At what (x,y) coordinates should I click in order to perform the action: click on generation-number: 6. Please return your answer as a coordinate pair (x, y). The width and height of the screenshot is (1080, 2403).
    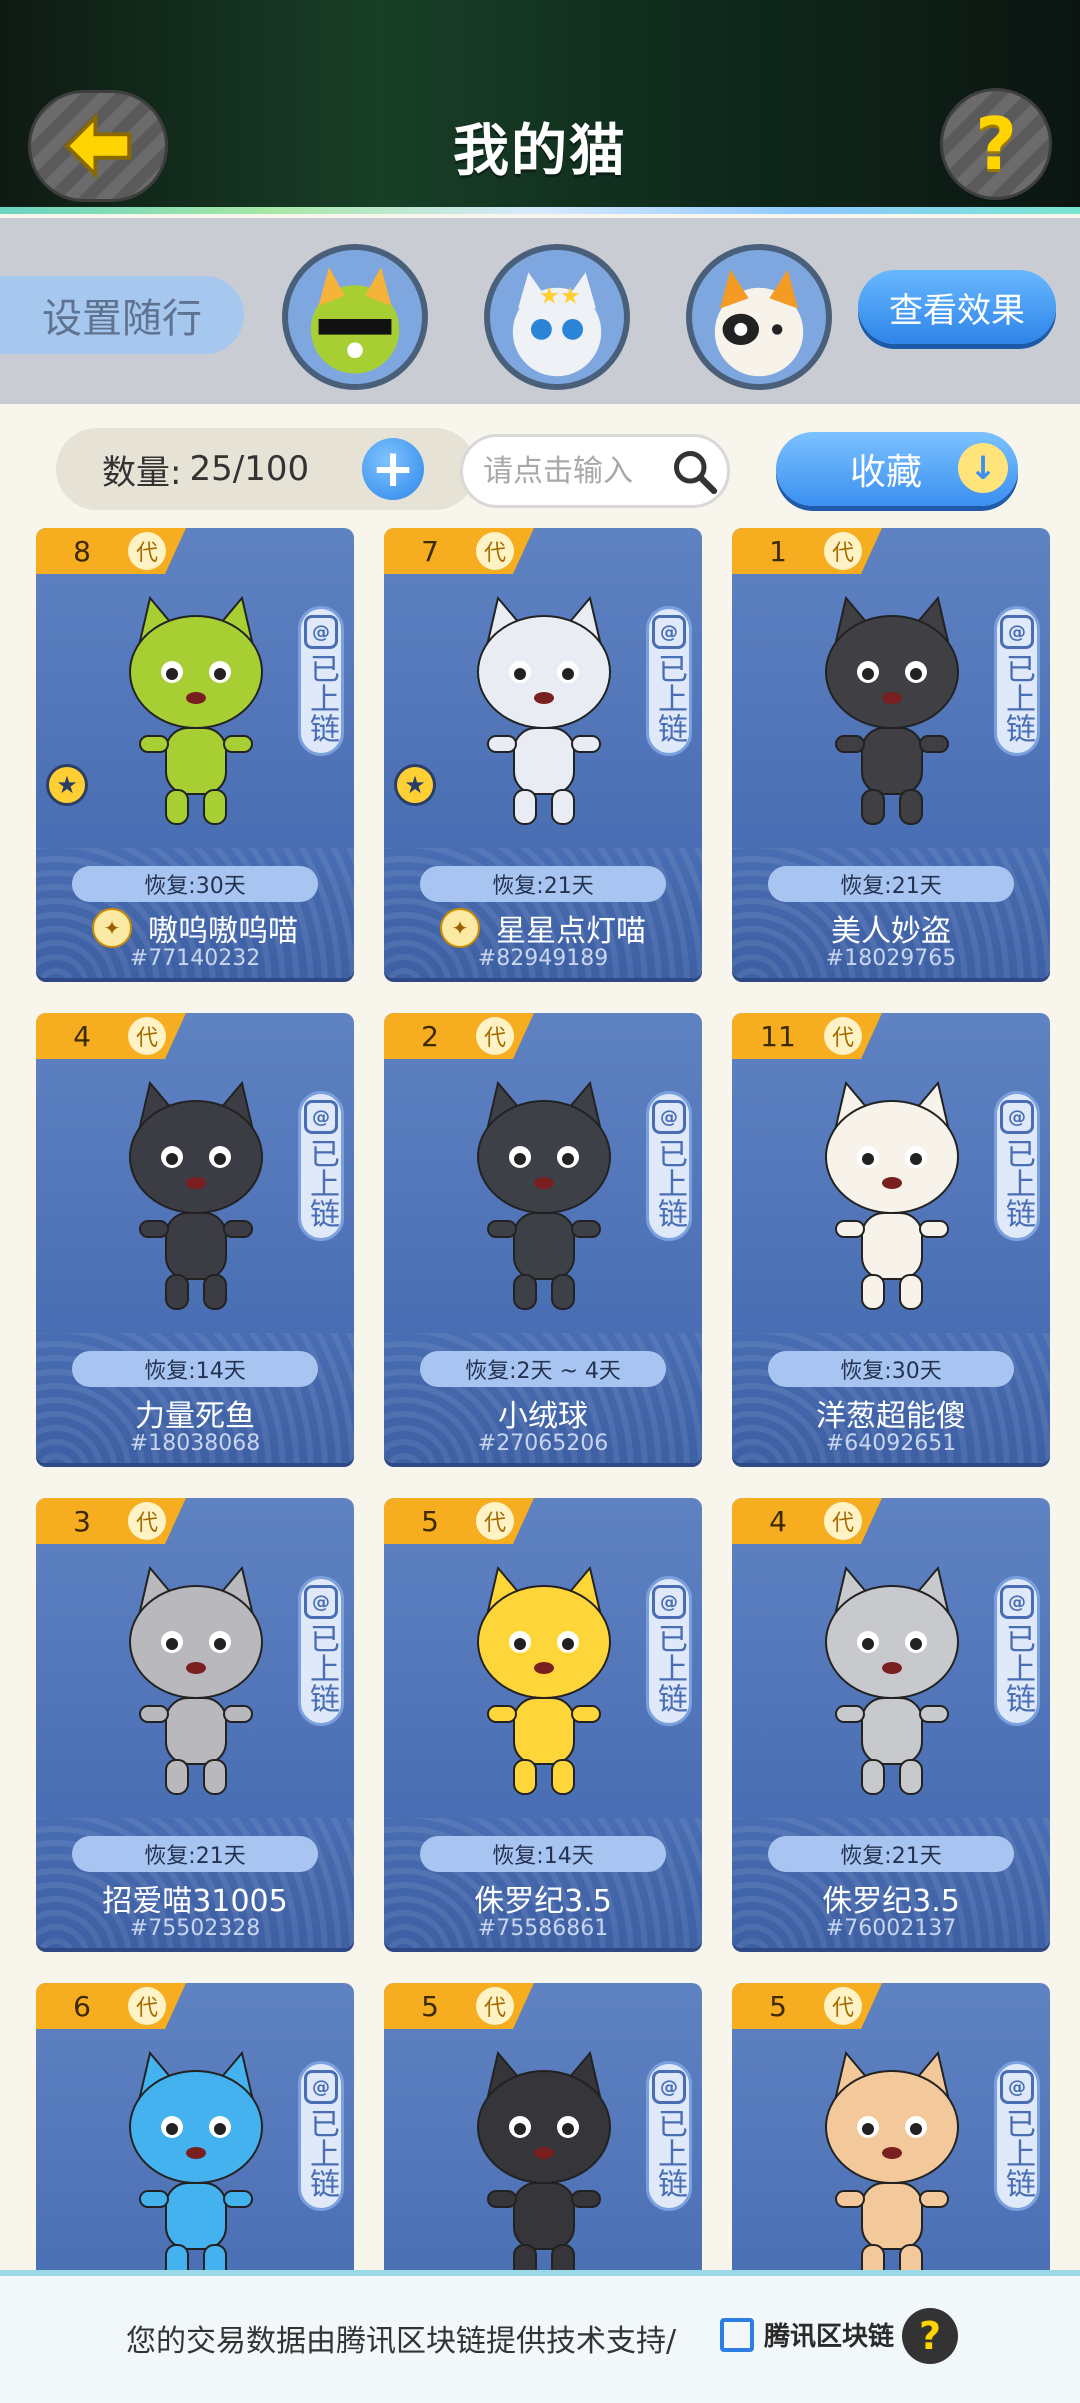
    Looking at the image, I should click on (82, 2006).